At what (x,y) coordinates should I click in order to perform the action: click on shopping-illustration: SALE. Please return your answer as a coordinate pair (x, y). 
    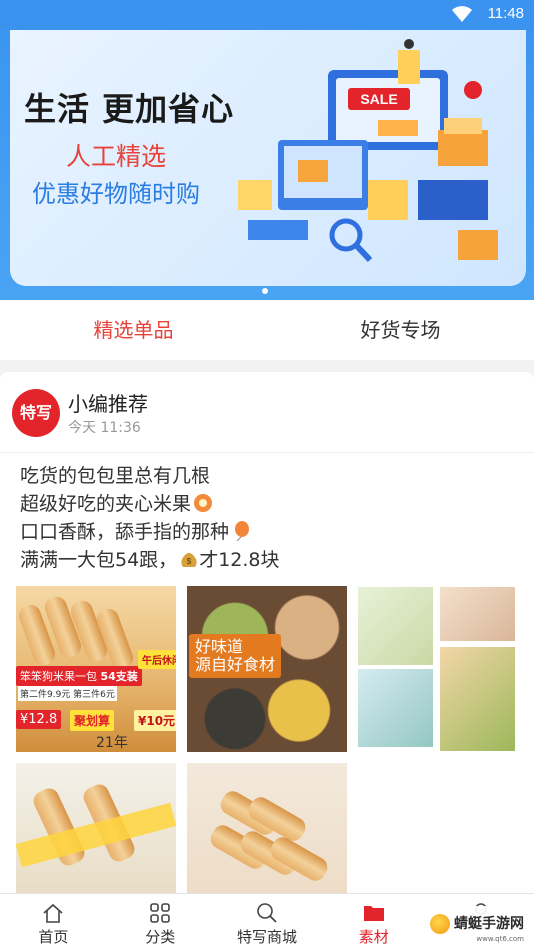
    Looking at the image, I should click on (368, 151).